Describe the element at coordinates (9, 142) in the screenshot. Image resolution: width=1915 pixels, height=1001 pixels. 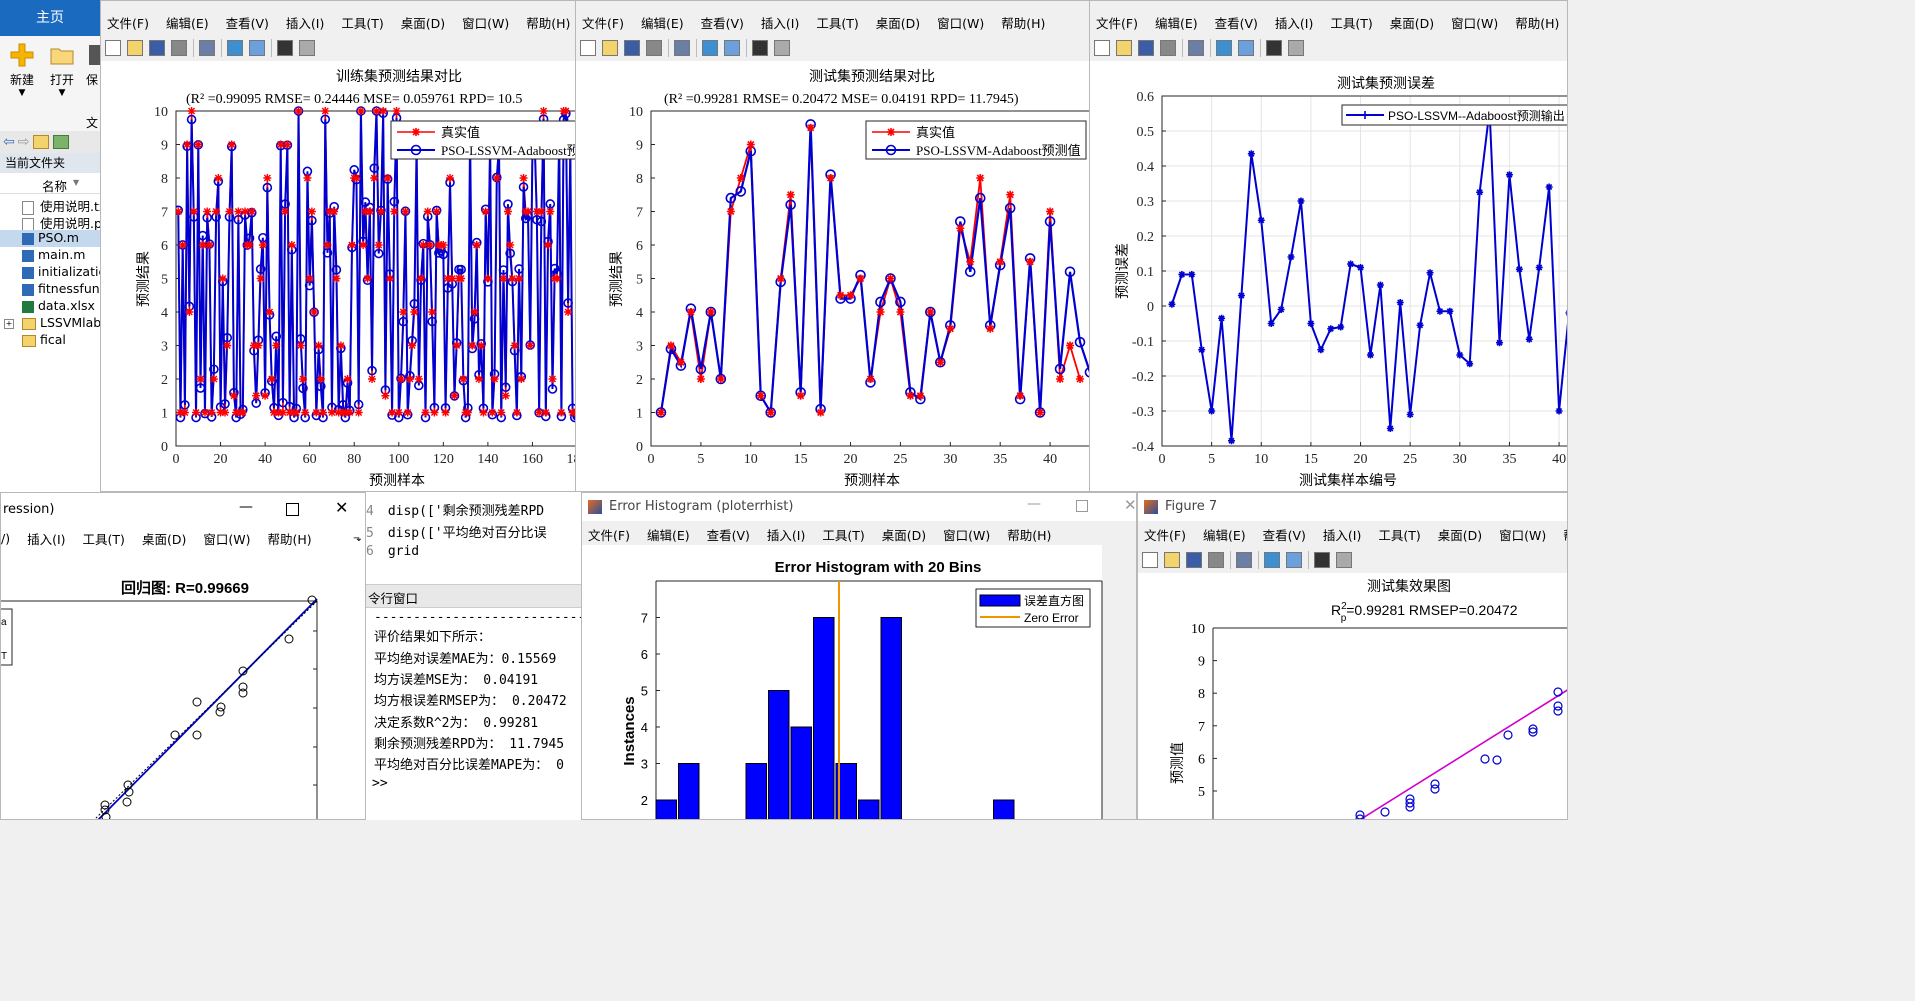
I see `back-arrow-icon: ⇦` at that location.